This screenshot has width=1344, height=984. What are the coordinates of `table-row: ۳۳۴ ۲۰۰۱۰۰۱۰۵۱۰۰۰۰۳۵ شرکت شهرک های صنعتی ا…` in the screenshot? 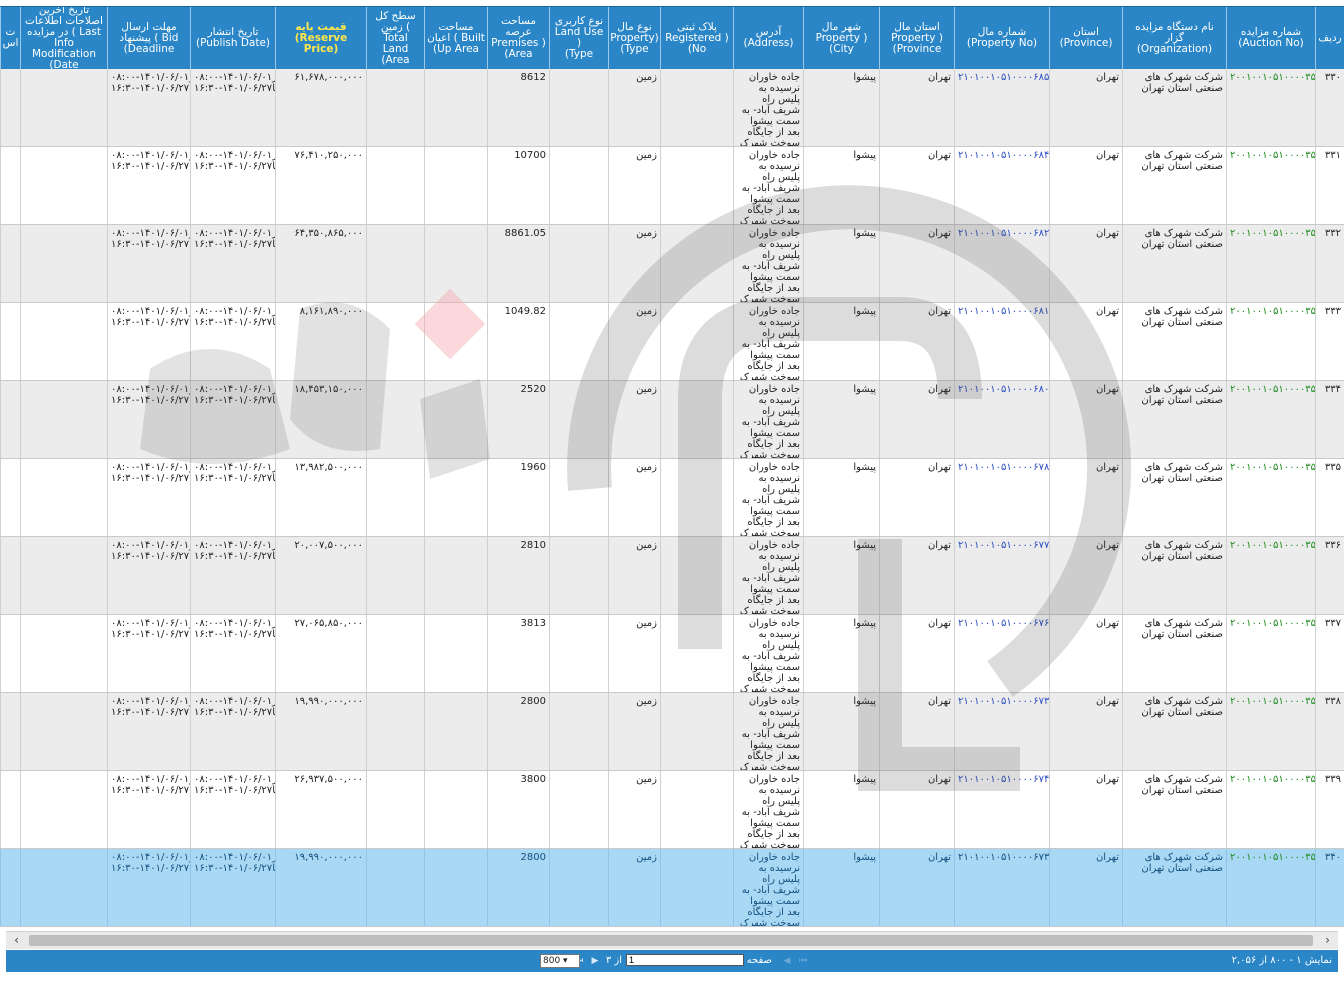 It's located at (672, 420).